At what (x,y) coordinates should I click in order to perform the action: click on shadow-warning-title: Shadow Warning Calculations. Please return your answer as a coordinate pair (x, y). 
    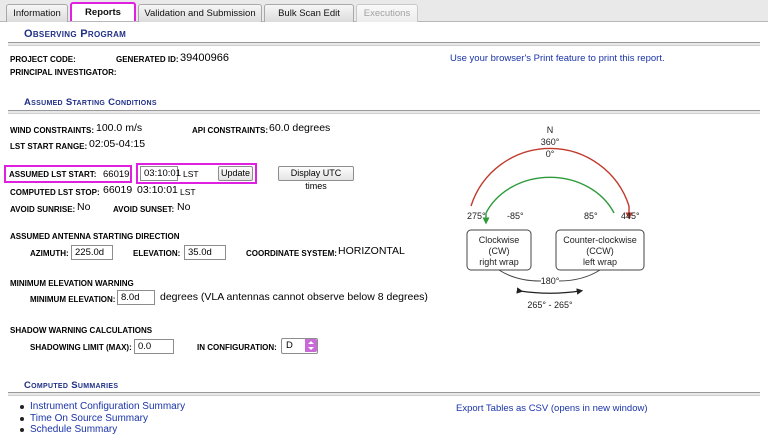
    Looking at the image, I should click on (81, 330).